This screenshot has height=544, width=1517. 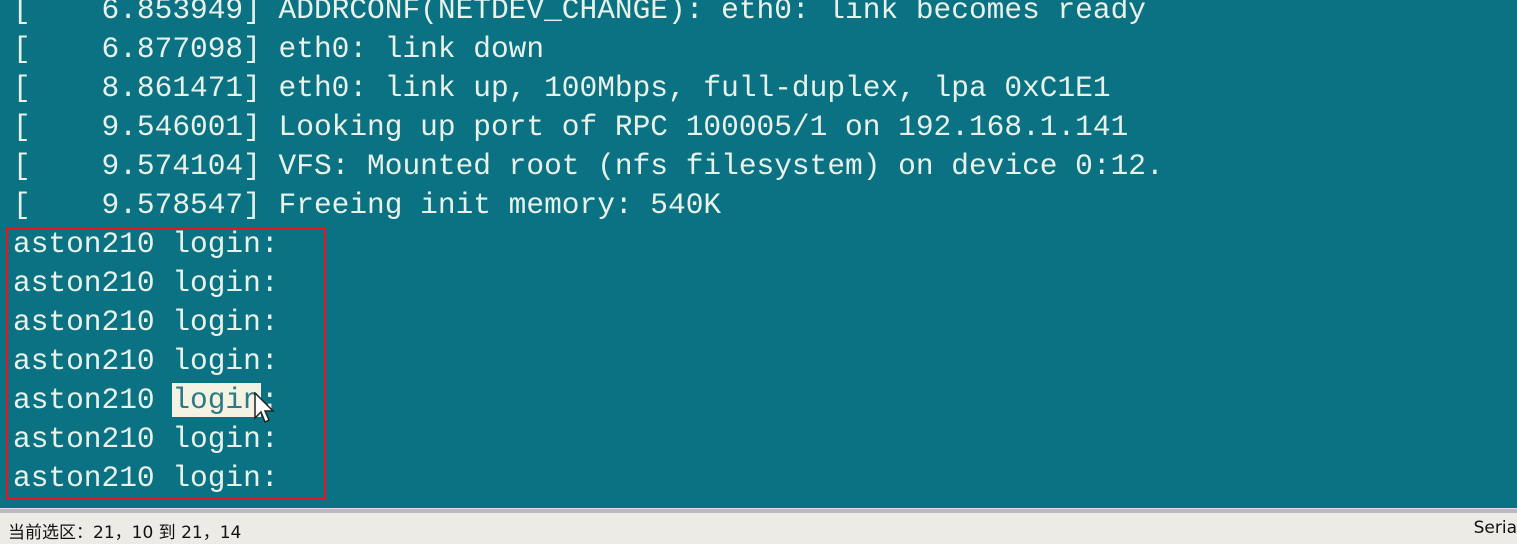 I want to click on highlight-box, so click(x=166, y=363).